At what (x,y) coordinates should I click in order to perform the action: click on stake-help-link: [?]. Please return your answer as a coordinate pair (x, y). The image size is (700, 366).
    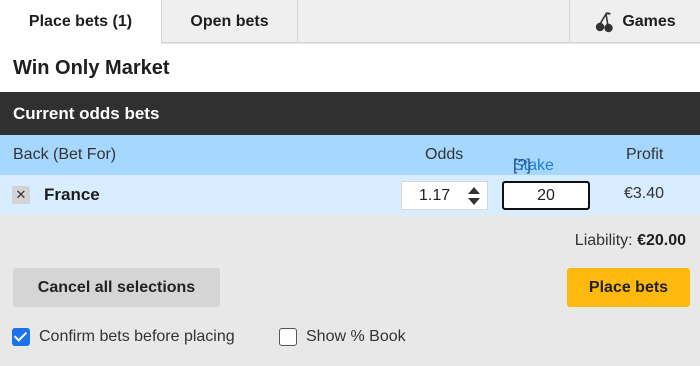
    Looking at the image, I should click on (522, 166).